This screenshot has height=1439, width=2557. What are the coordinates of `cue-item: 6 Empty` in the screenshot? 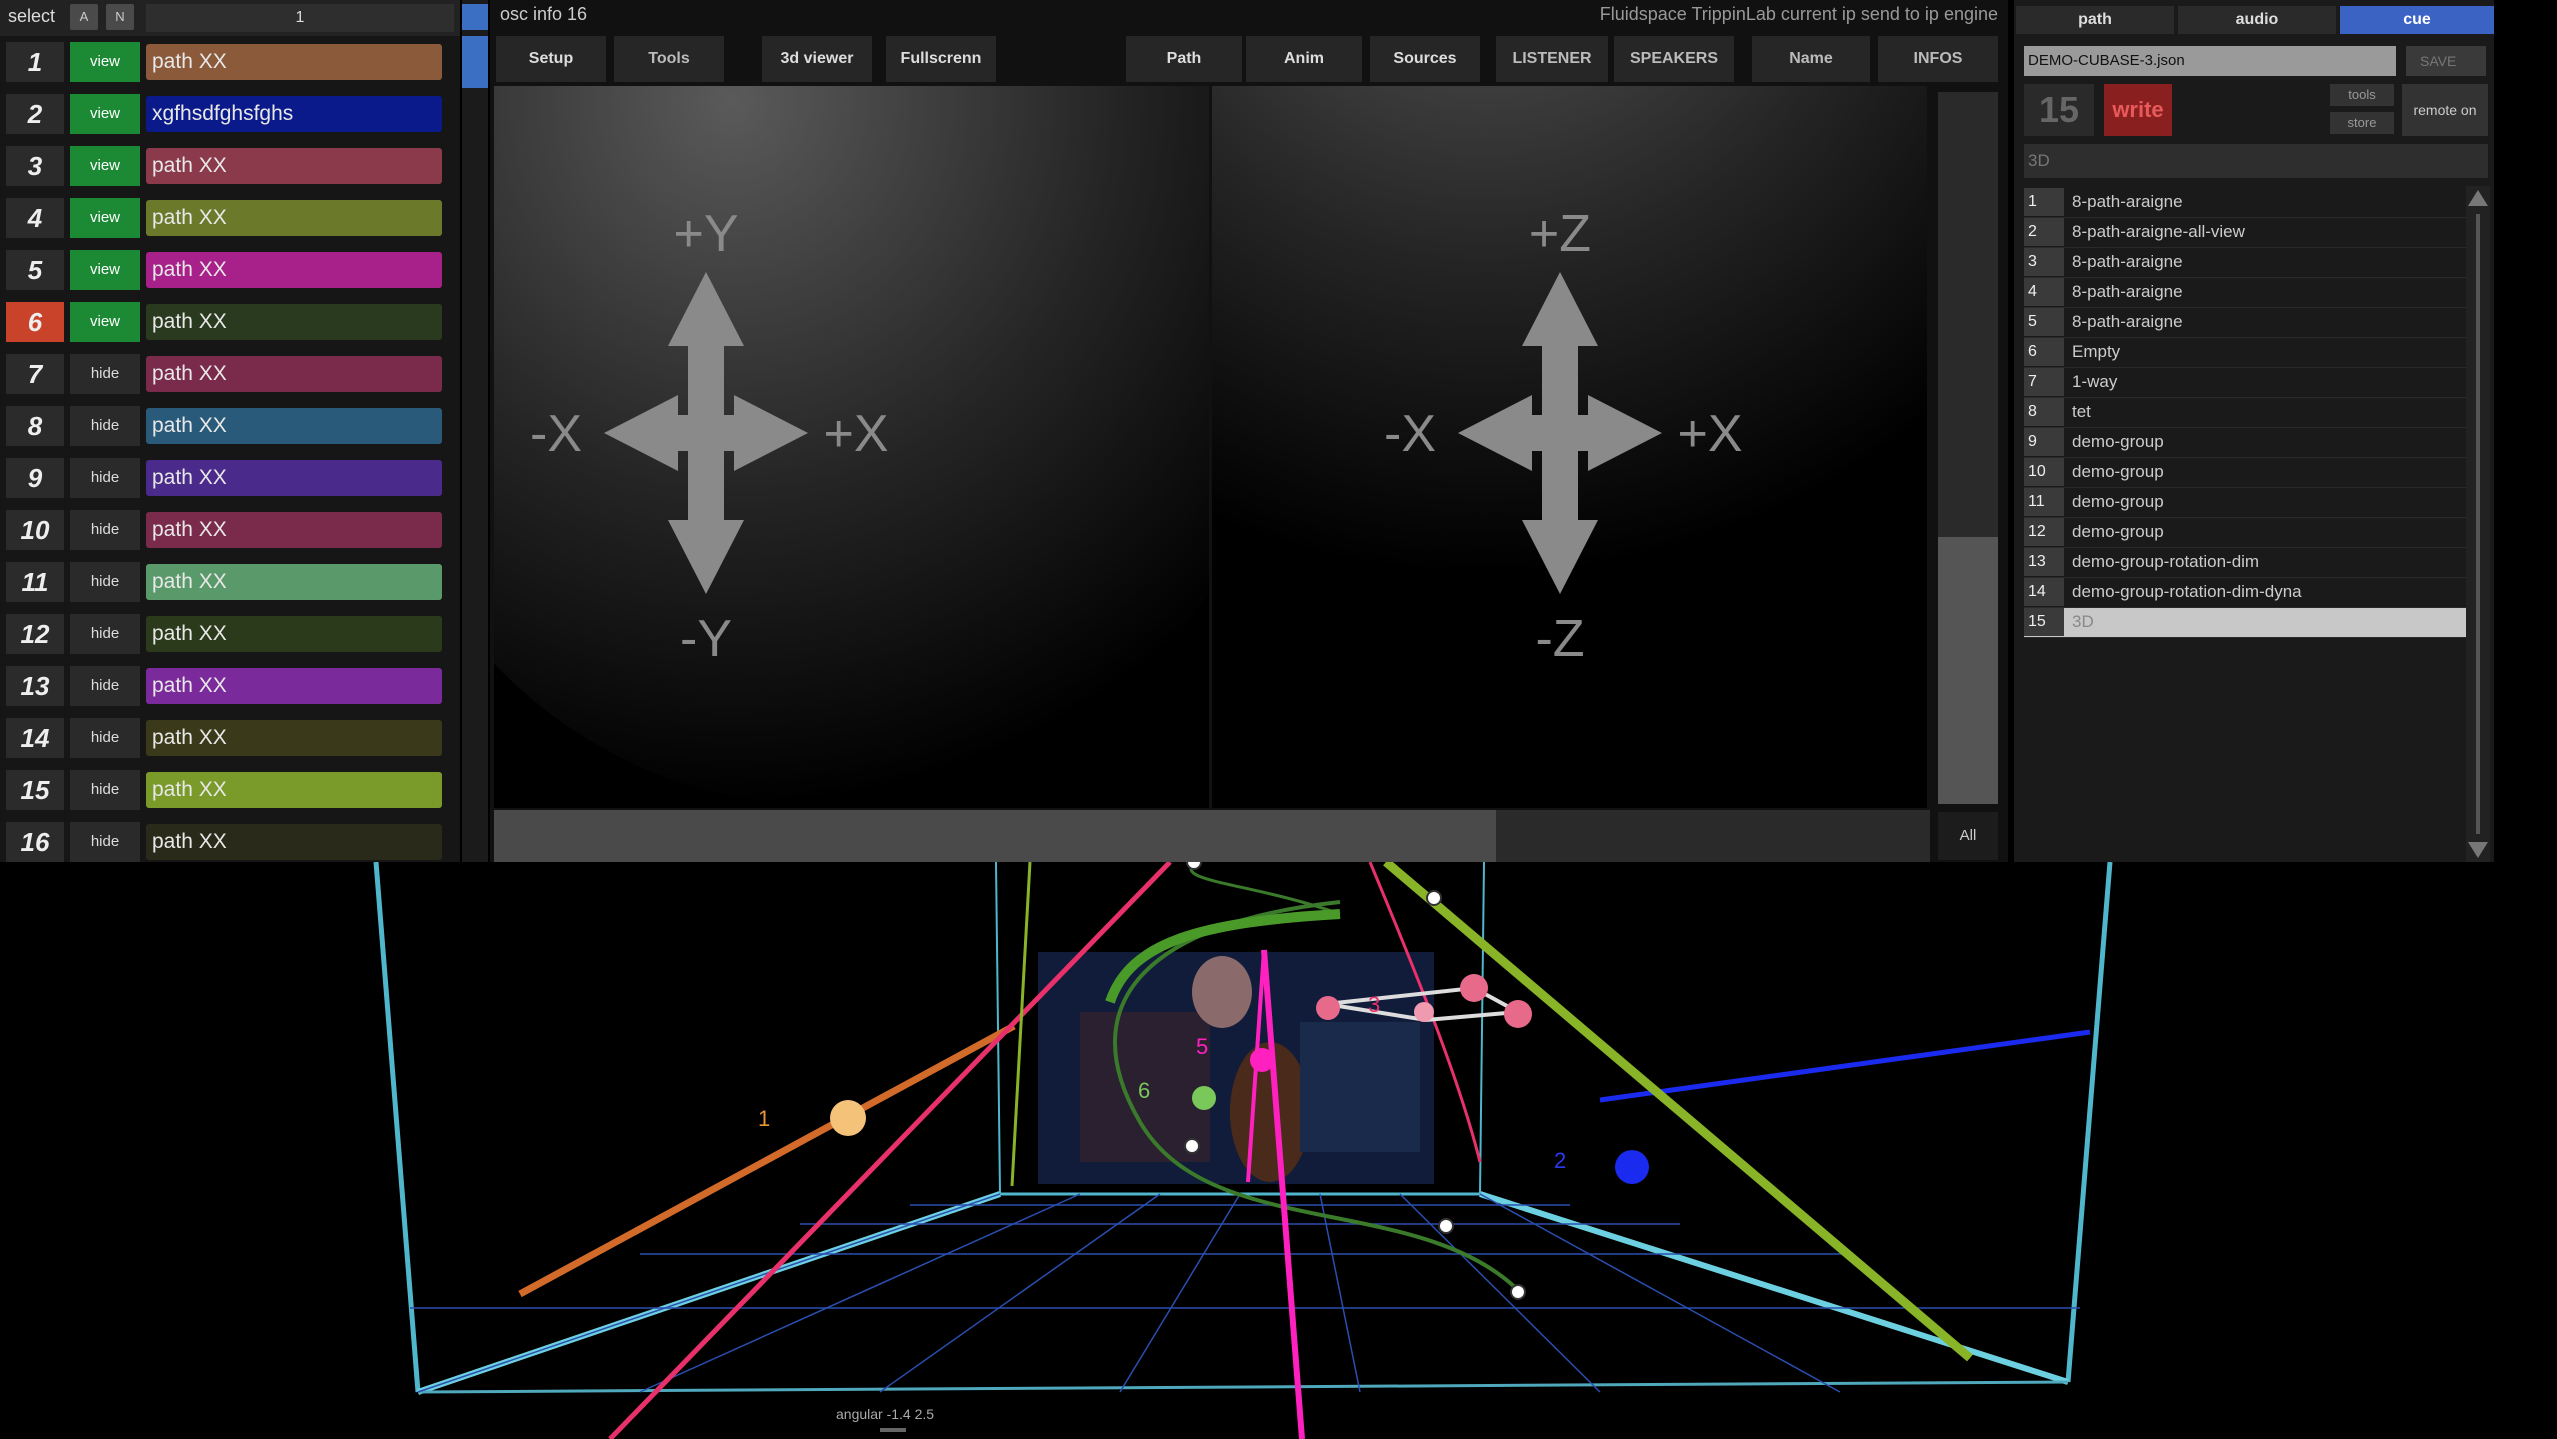 It's located at (2247, 353).